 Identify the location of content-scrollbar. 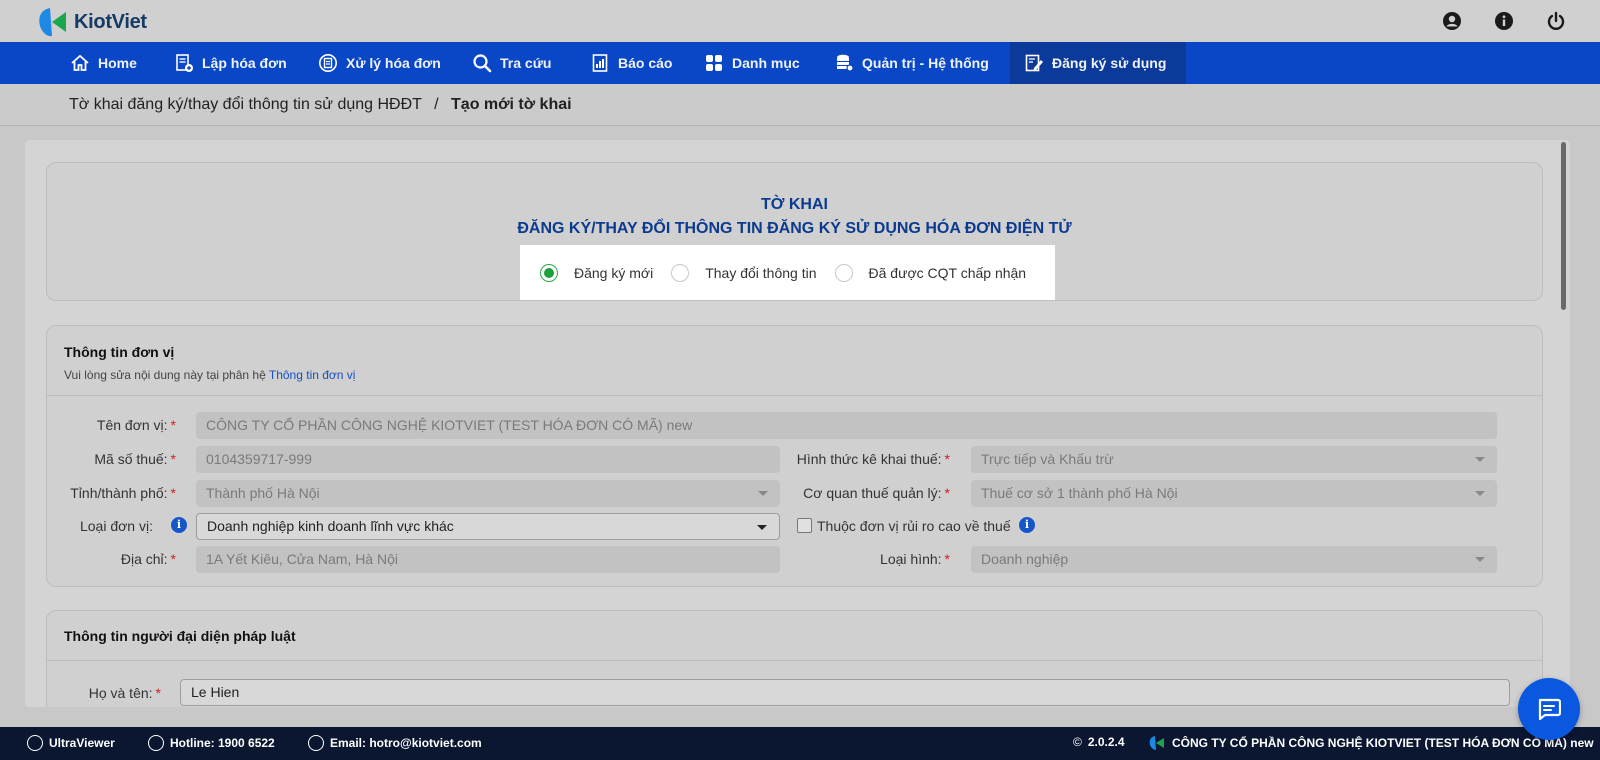
(1563, 226).